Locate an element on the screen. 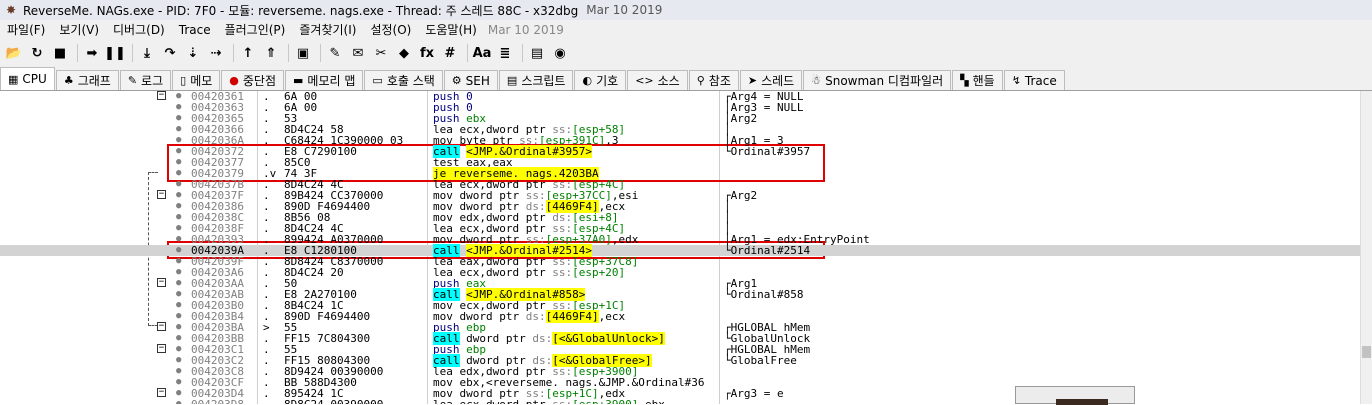 The width and height of the screenshot is (1372, 405). label-icon: ✂ is located at coordinates (381, 53).